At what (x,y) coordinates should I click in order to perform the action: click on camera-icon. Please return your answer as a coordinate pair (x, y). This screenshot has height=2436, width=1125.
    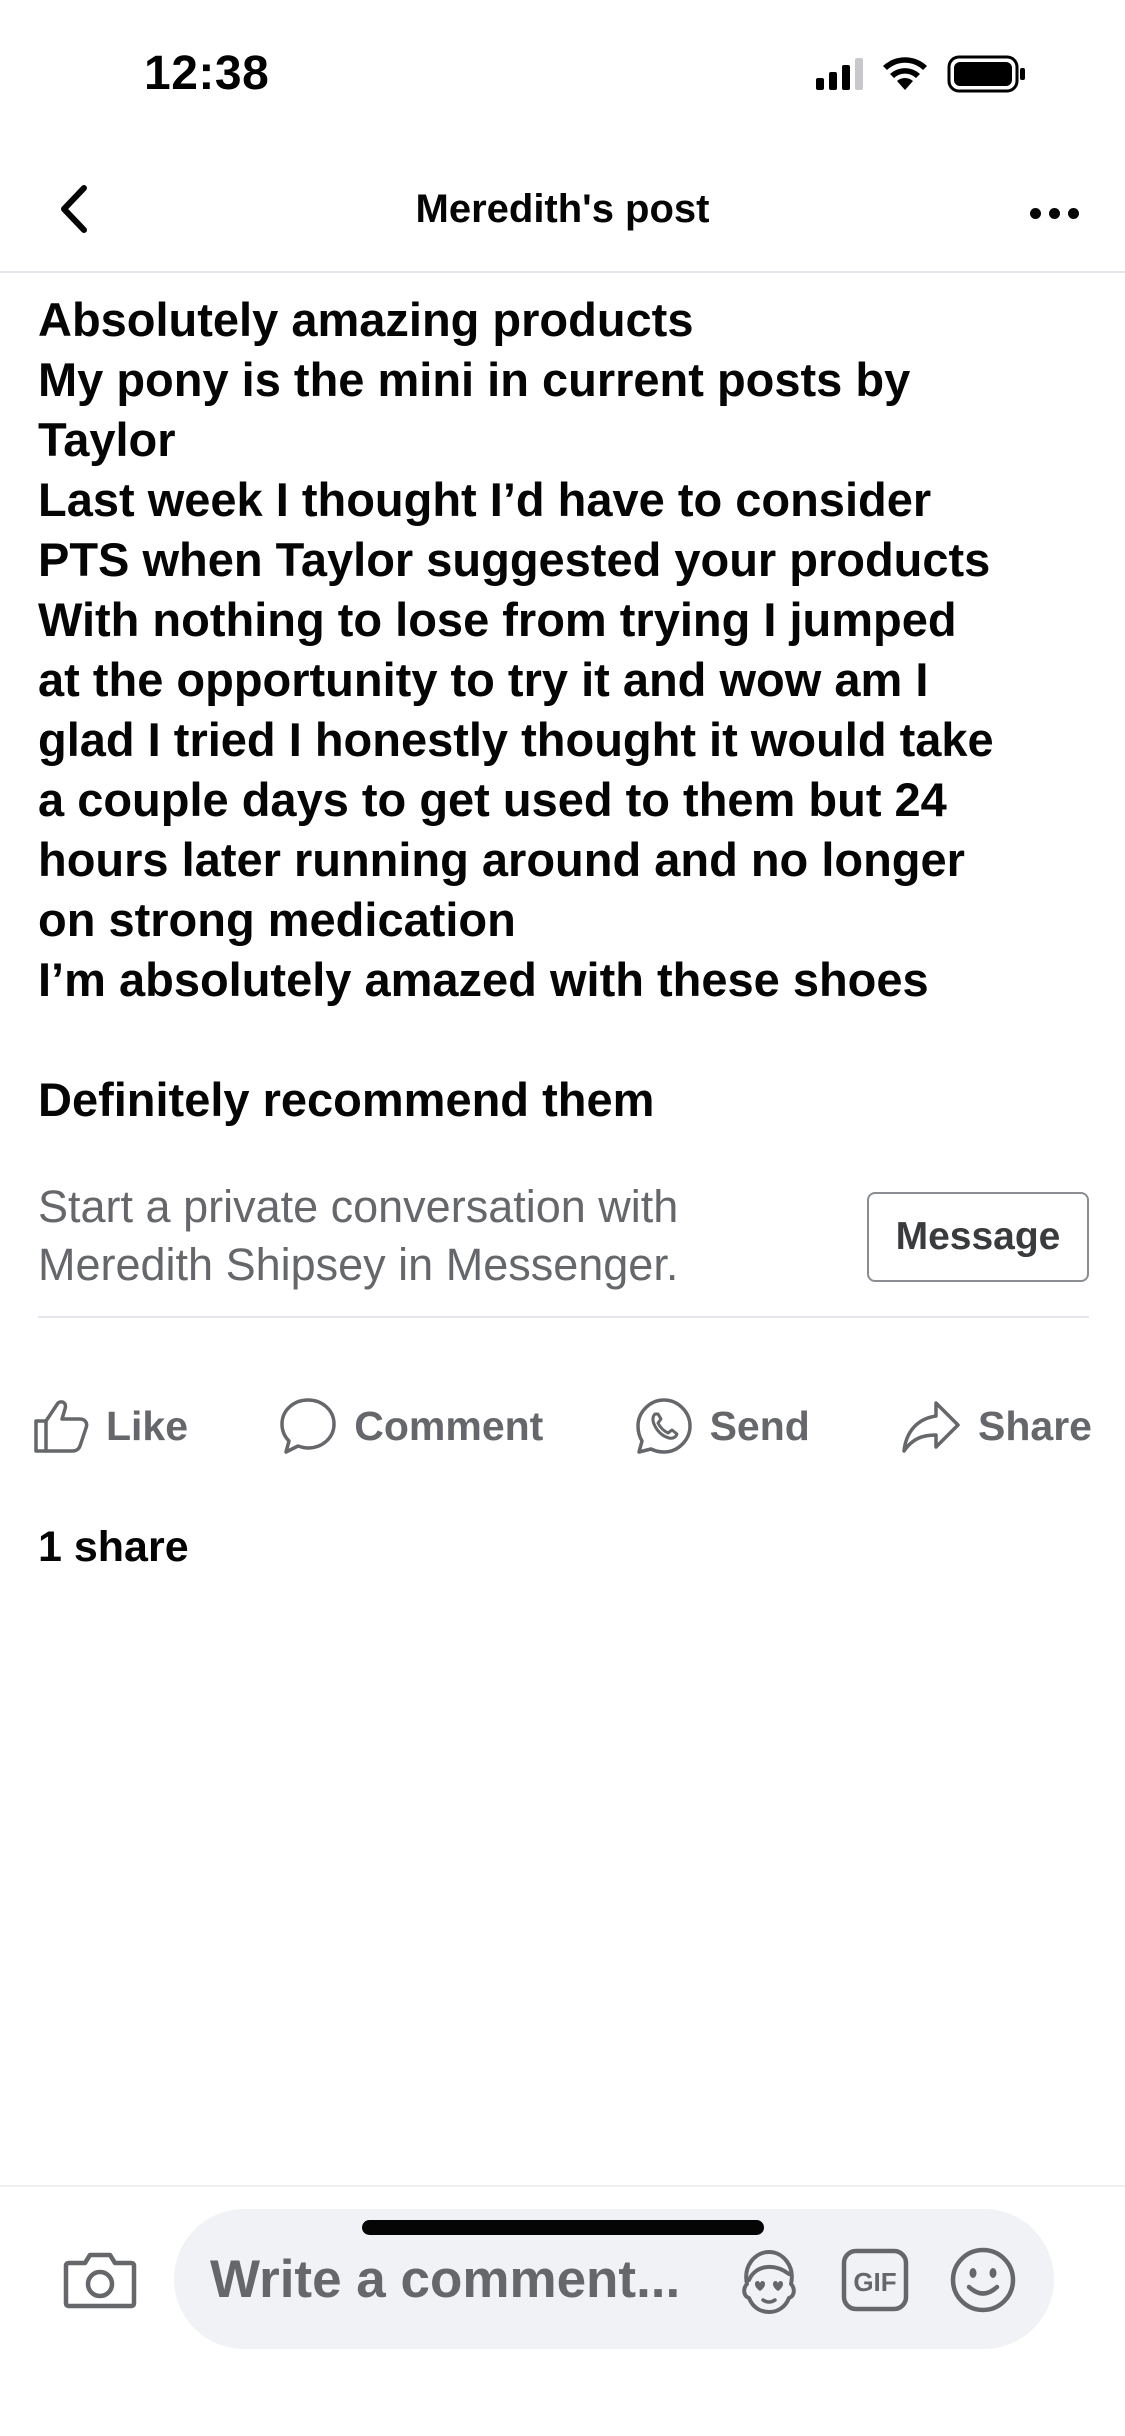
    Looking at the image, I should click on (100, 2280).